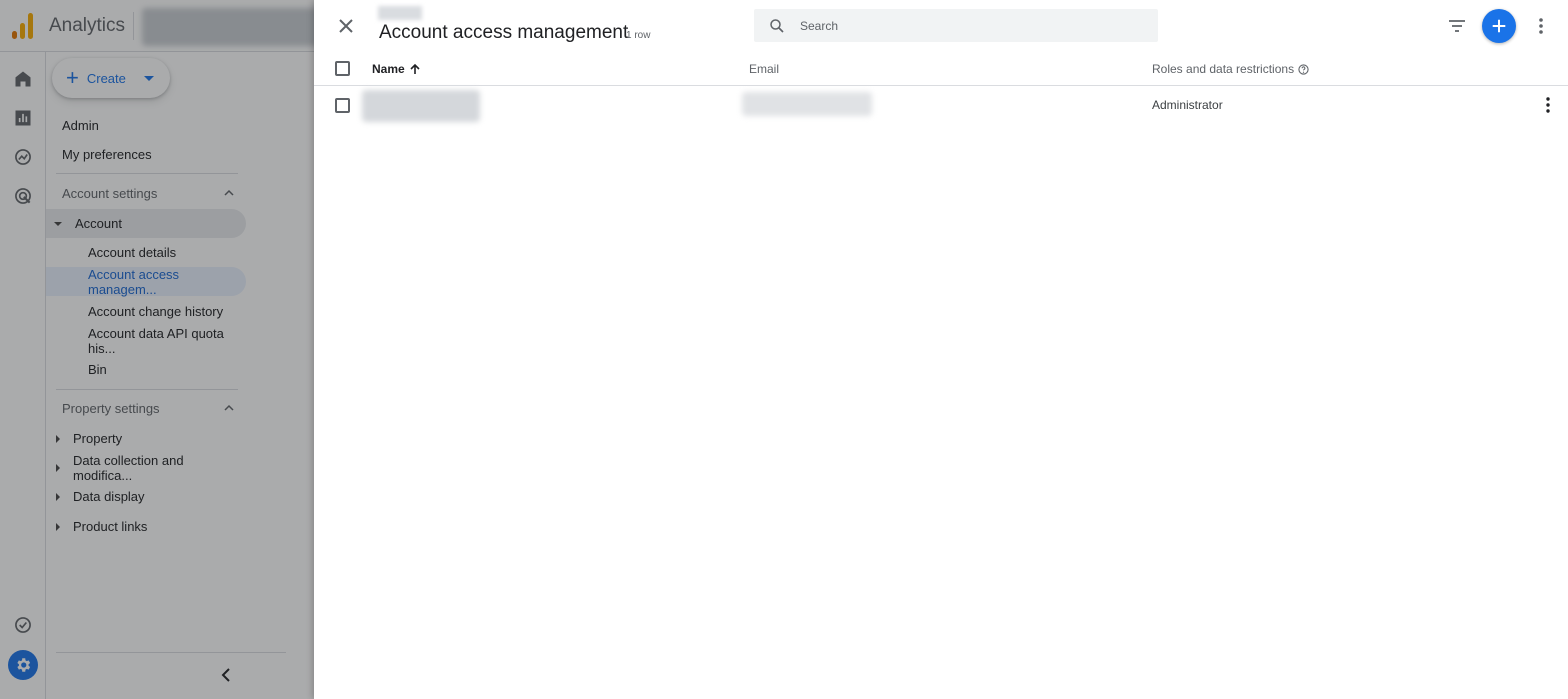 This screenshot has width=1568, height=699. What do you see at coordinates (342, 68) in the screenshot?
I see `select-all-checkbox` at bounding box center [342, 68].